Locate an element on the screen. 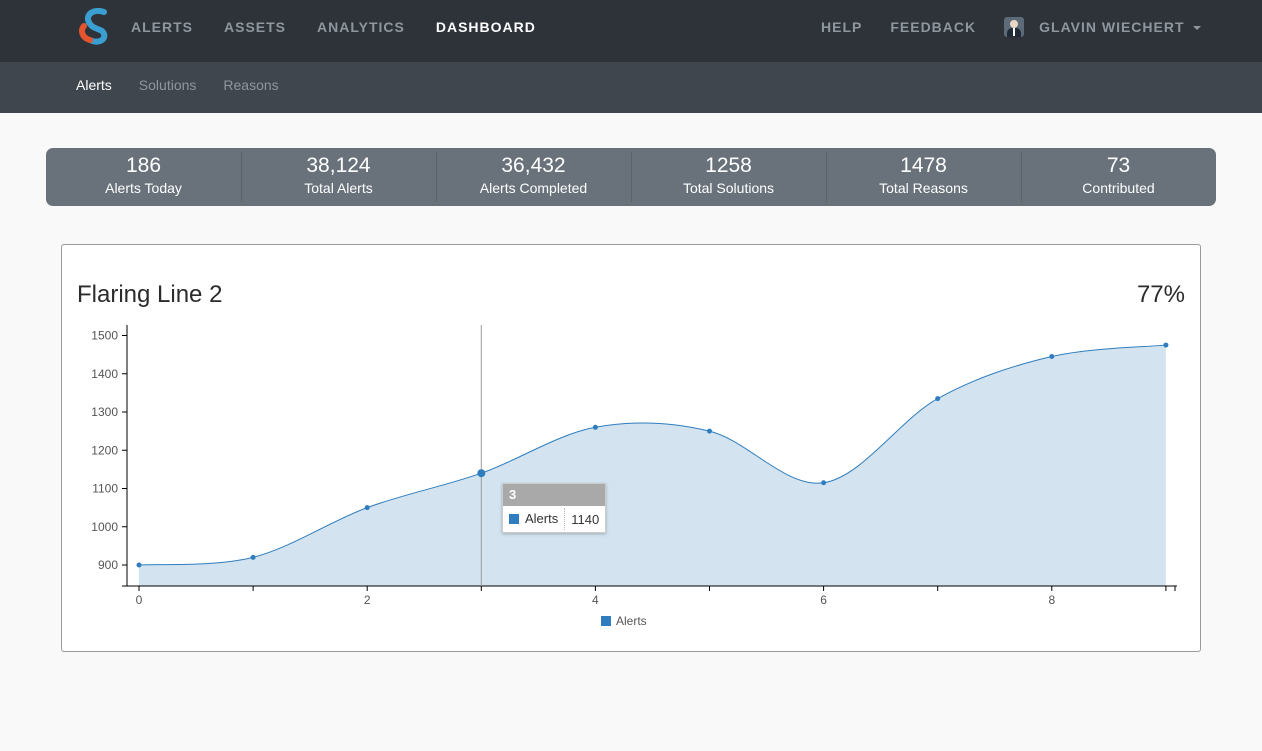 The height and width of the screenshot is (751, 1262). tooltip-header: 3 is located at coordinates (554, 495).